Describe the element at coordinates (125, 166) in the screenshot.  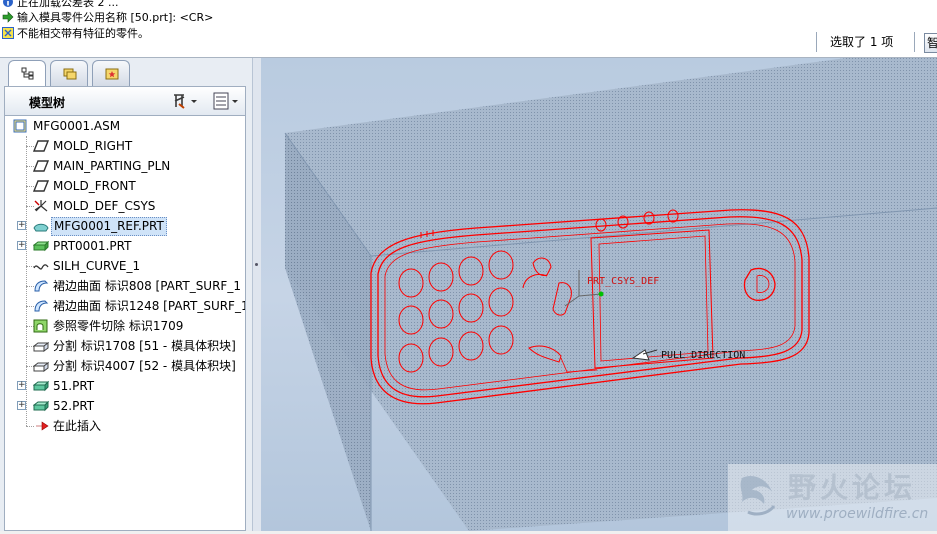
I see `tree-item-main-parting-pln: MAIN_PARTING_PLN` at that location.